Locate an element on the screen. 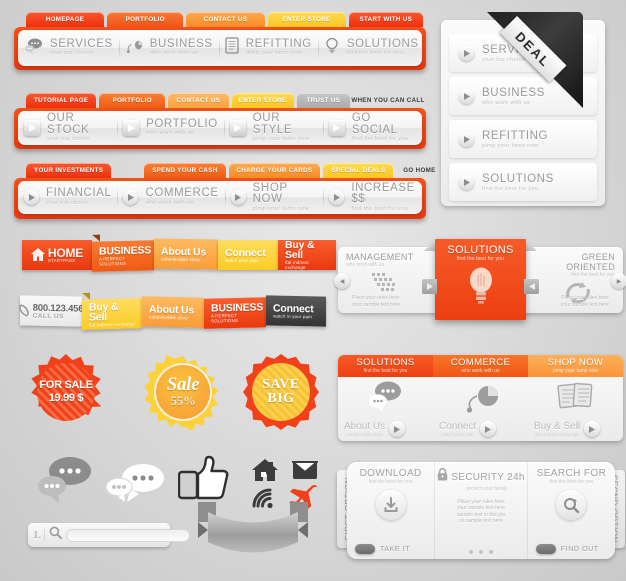  ribbon2-business: BUSINESS A PERFECT SOLUTIONS is located at coordinates (235, 313).